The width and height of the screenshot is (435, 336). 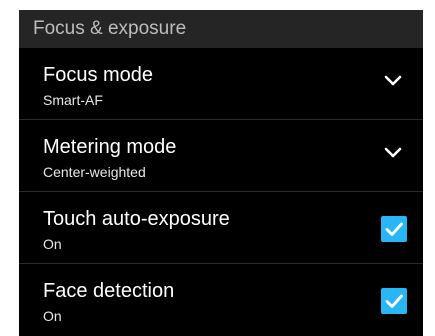 I want to click on setting-title: Face detection, so click(x=109, y=291).